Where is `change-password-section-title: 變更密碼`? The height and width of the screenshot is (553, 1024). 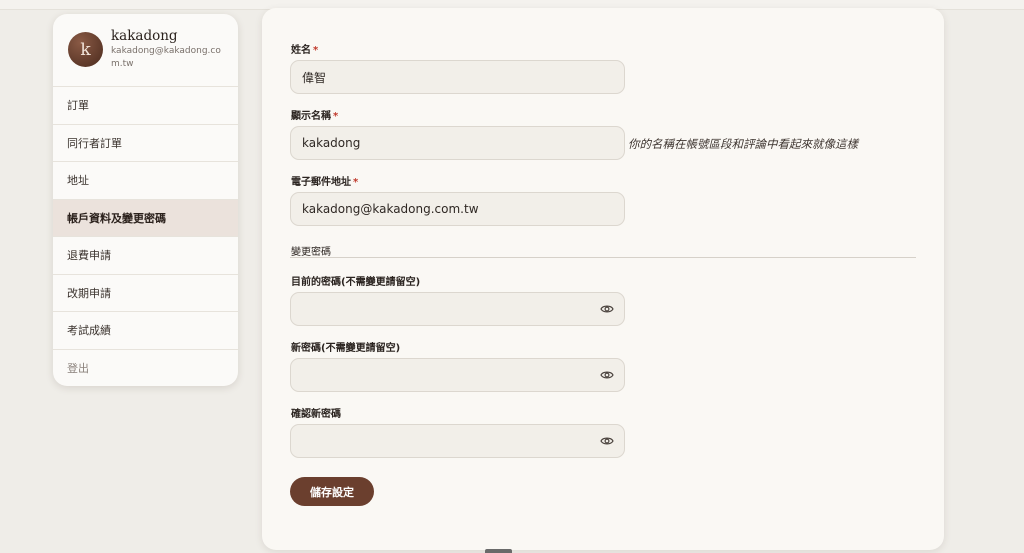 change-password-section-title: 變更密碼 is located at coordinates (311, 252).